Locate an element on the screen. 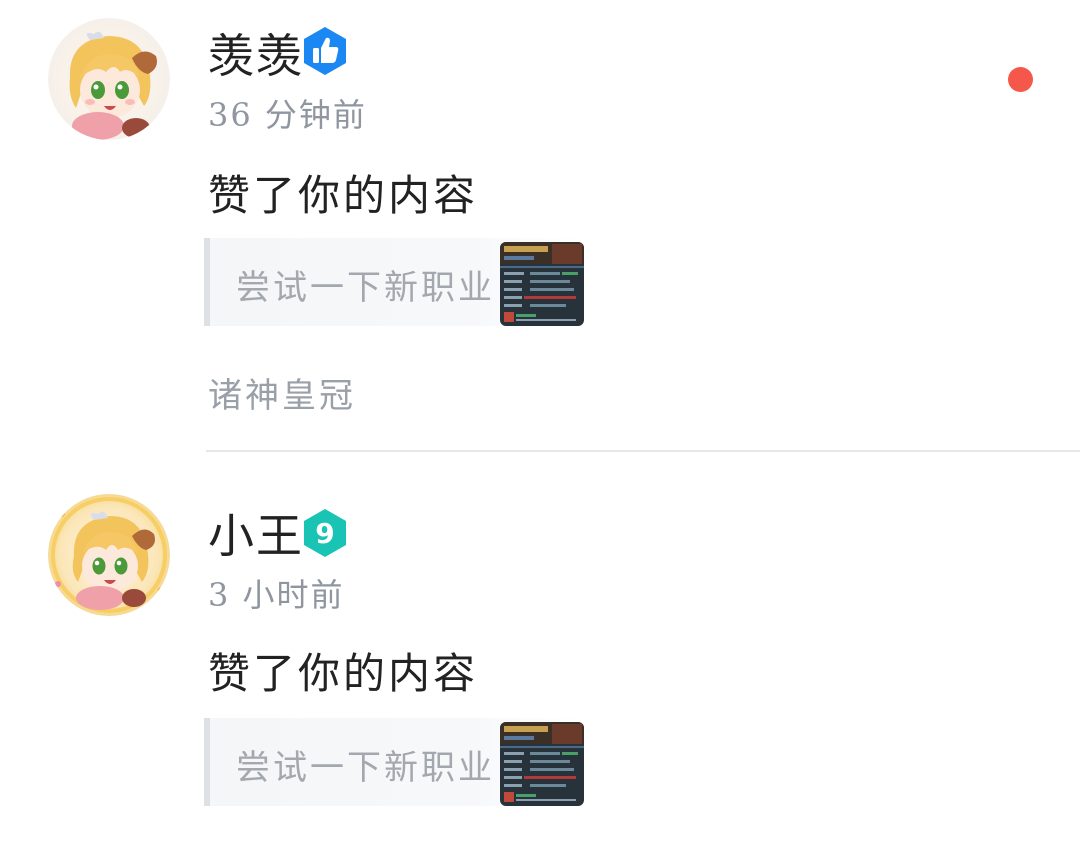  timestamp: 36 分钟前 is located at coordinates (287, 115).